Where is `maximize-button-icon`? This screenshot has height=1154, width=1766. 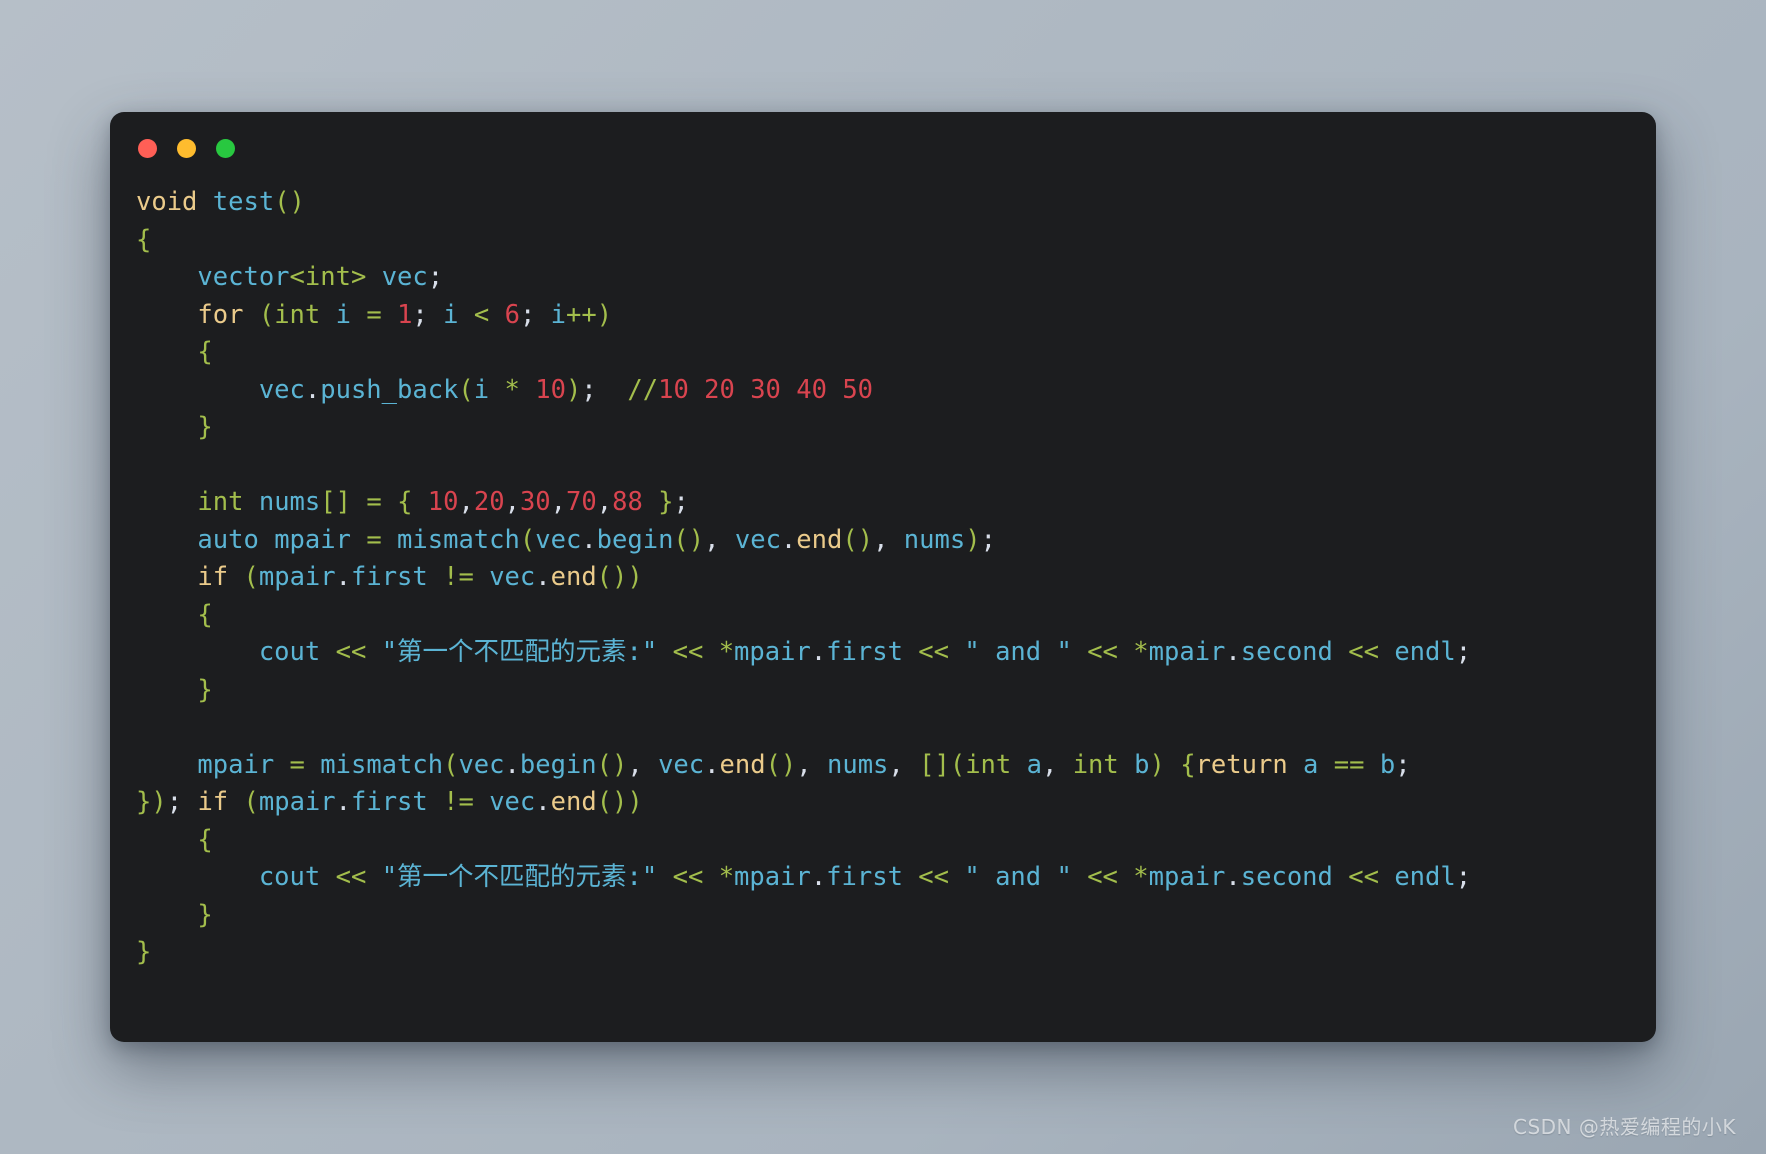 maximize-button-icon is located at coordinates (225, 148).